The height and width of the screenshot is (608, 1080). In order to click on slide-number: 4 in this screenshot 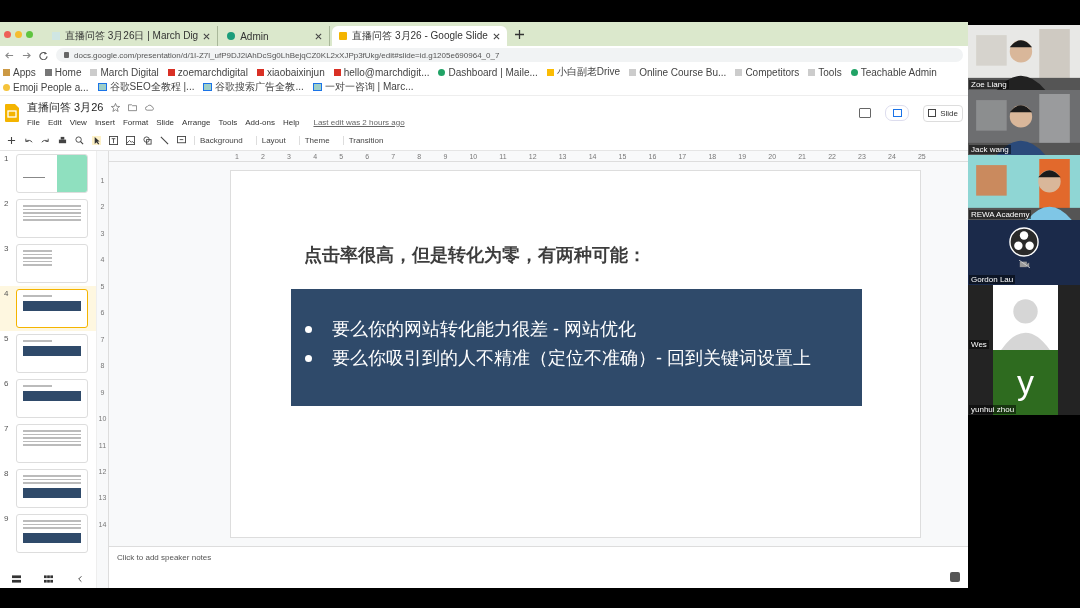, I will do `click(7, 293)`.